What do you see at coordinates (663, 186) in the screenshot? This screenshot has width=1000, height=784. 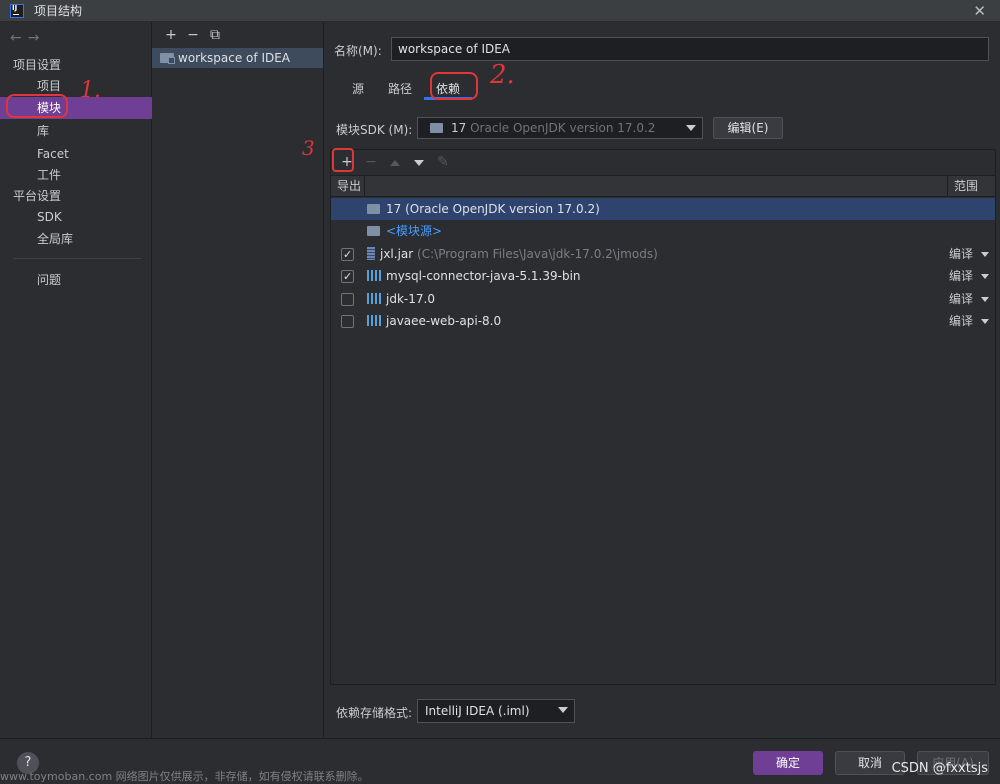 I see `dependencies-table-header: 导出 范围` at bounding box center [663, 186].